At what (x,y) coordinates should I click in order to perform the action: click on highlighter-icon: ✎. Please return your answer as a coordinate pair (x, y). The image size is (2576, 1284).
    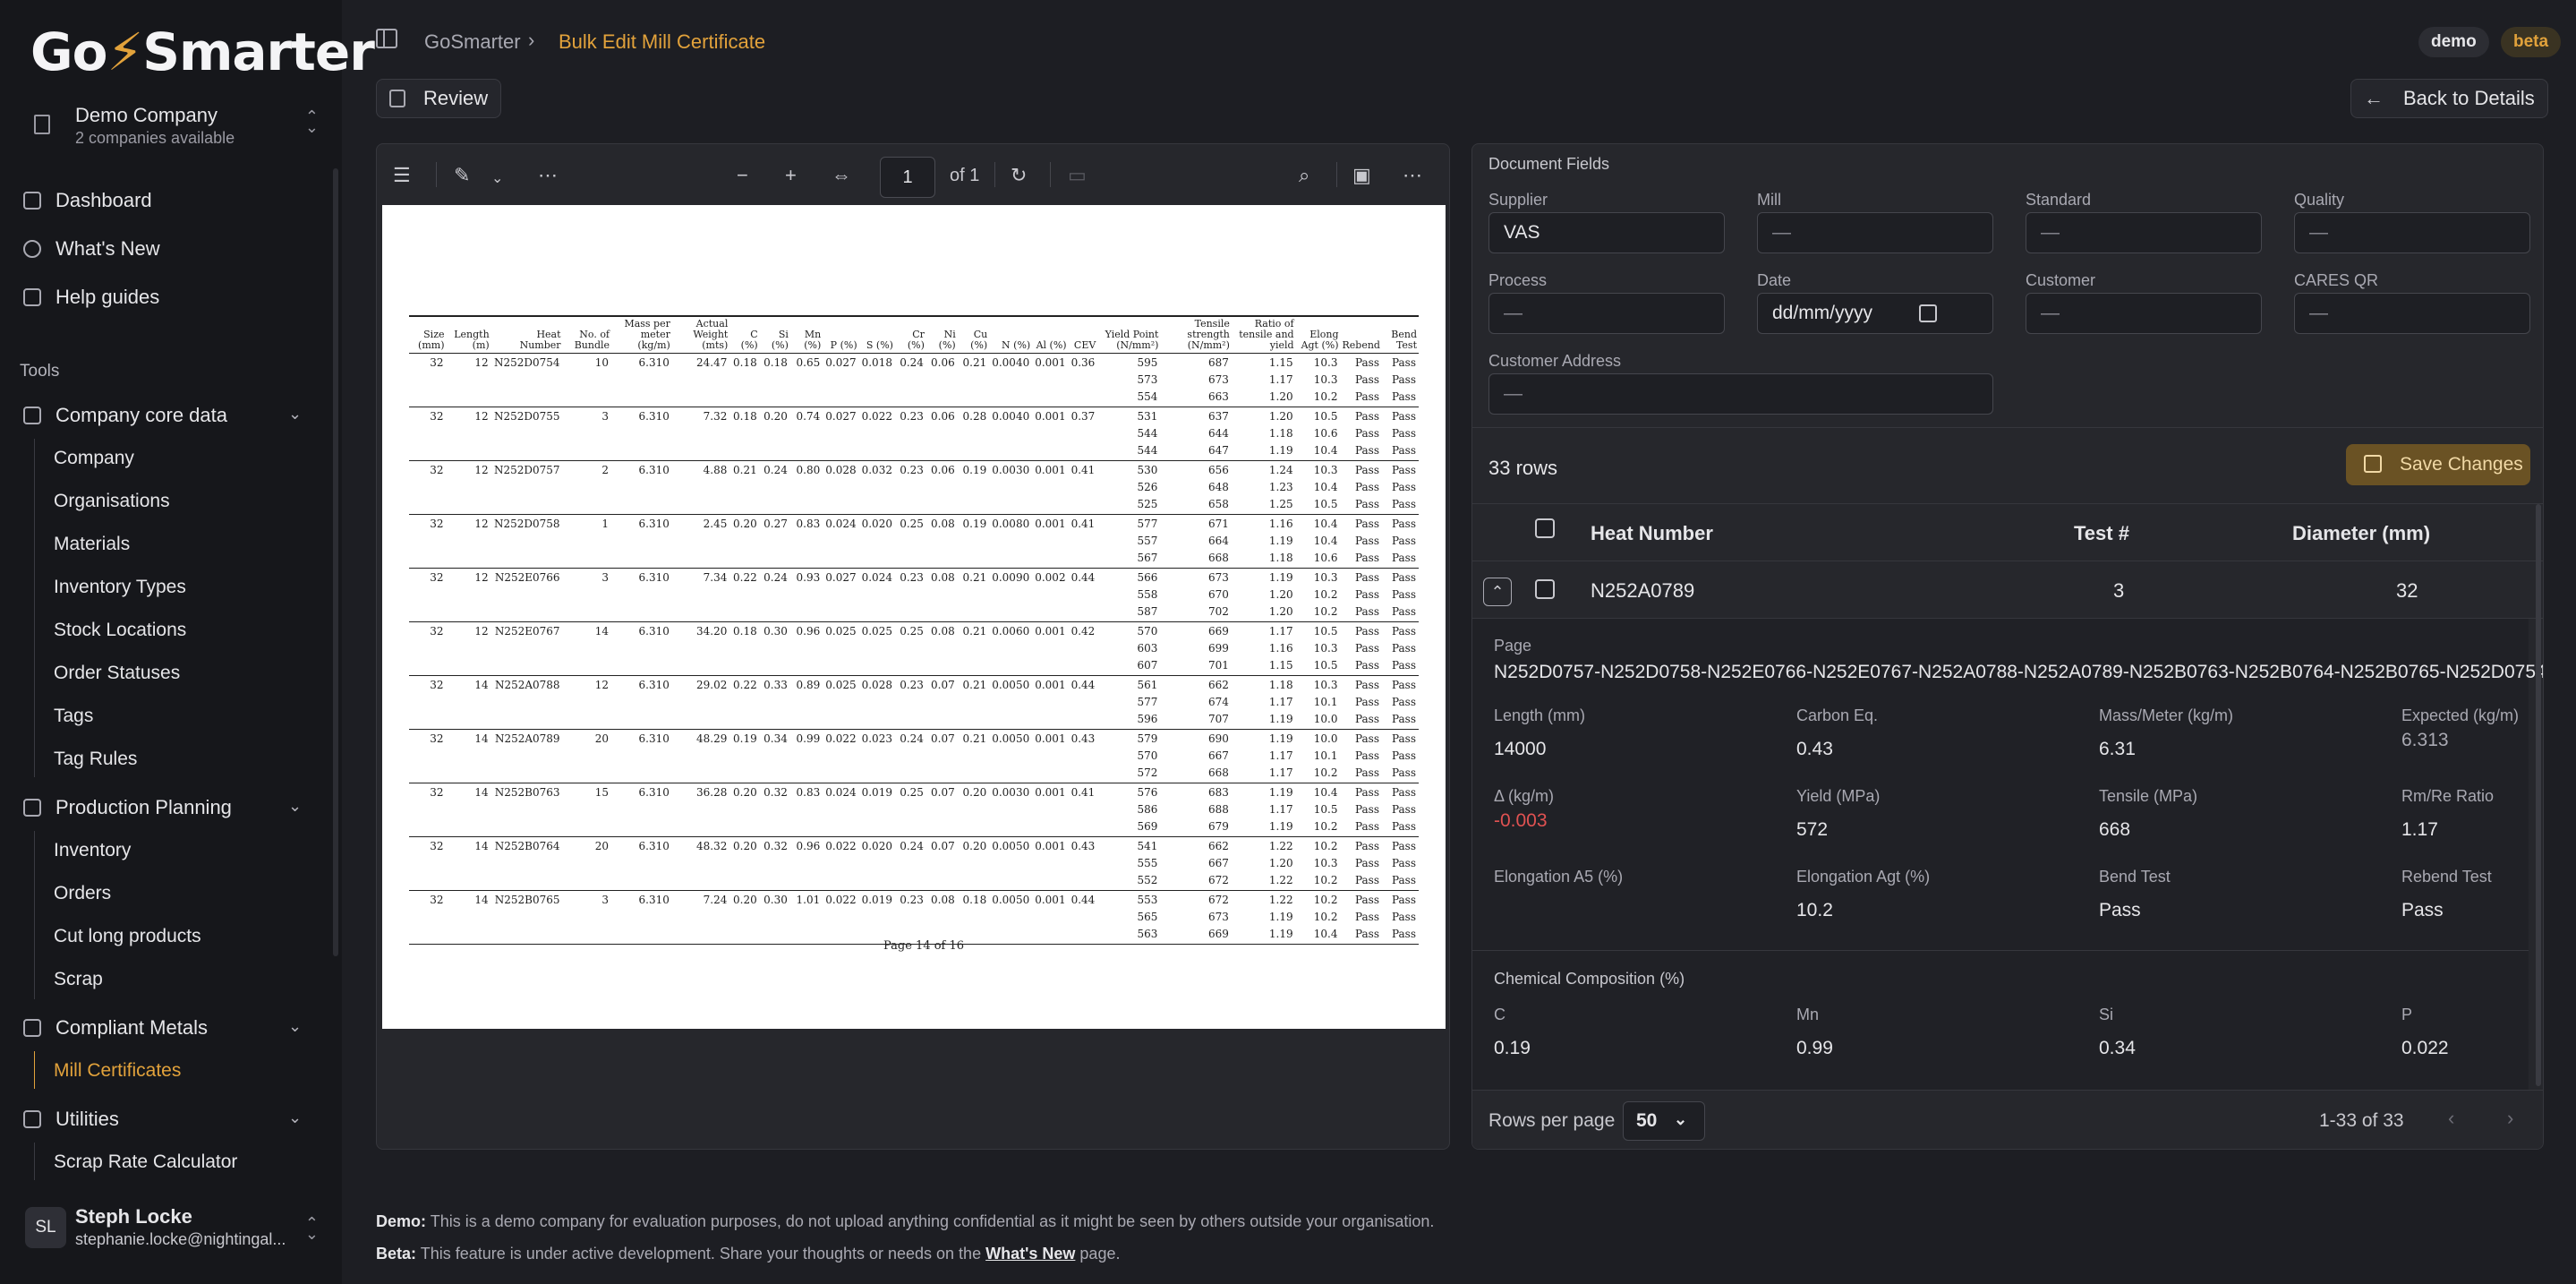
    Looking at the image, I should click on (462, 175).